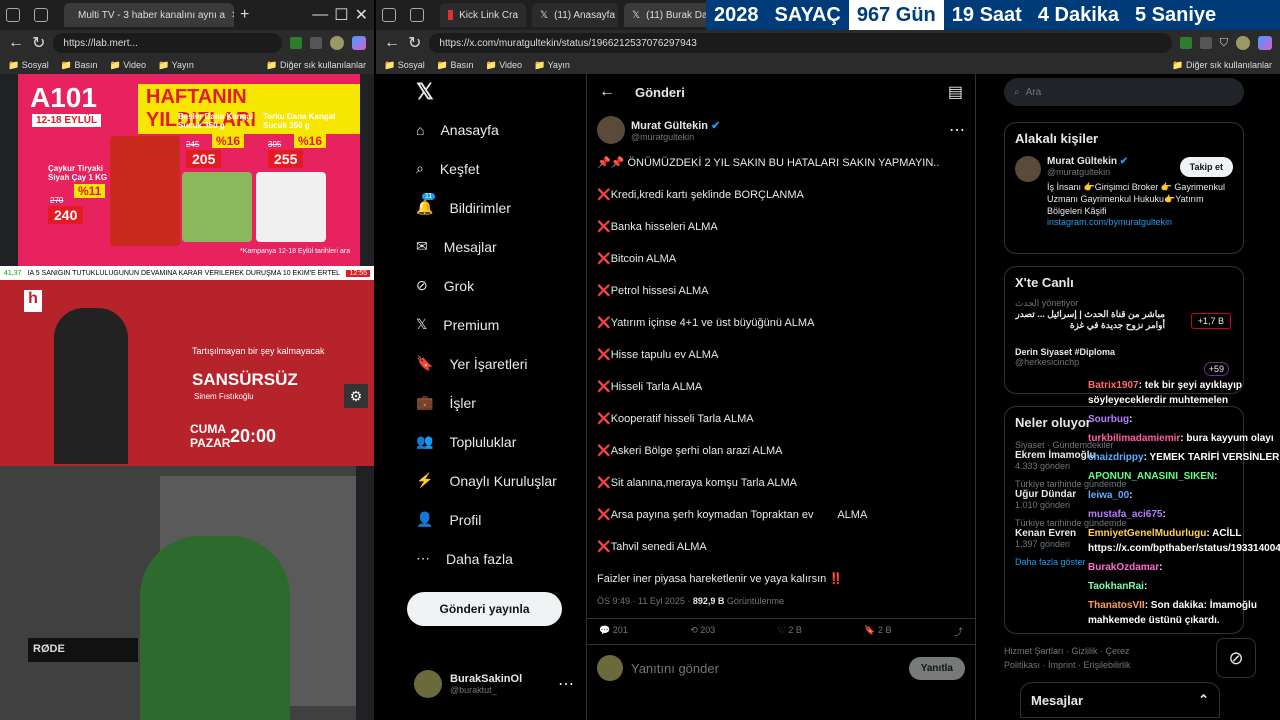 This screenshot has height=720, width=1280. Describe the element at coordinates (1140, 222) in the screenshot. I see `bio-link: instagram.com/bymuratgultekin` at that location.